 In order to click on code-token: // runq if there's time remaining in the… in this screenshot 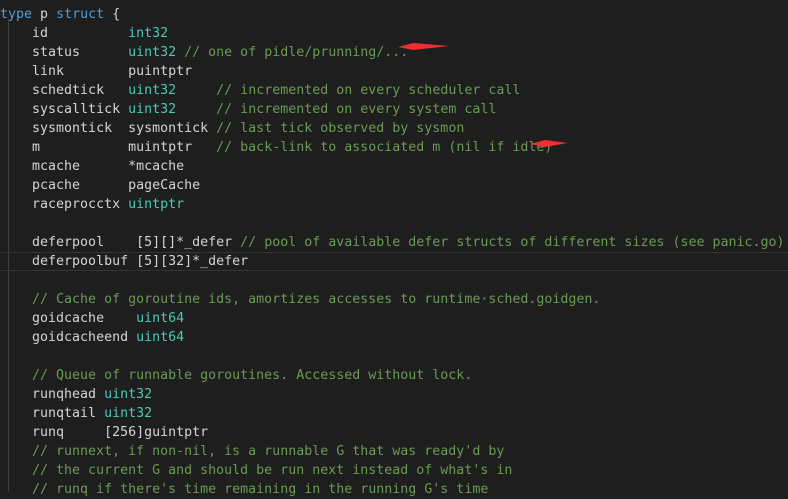, I will do `click(244, 489)`.